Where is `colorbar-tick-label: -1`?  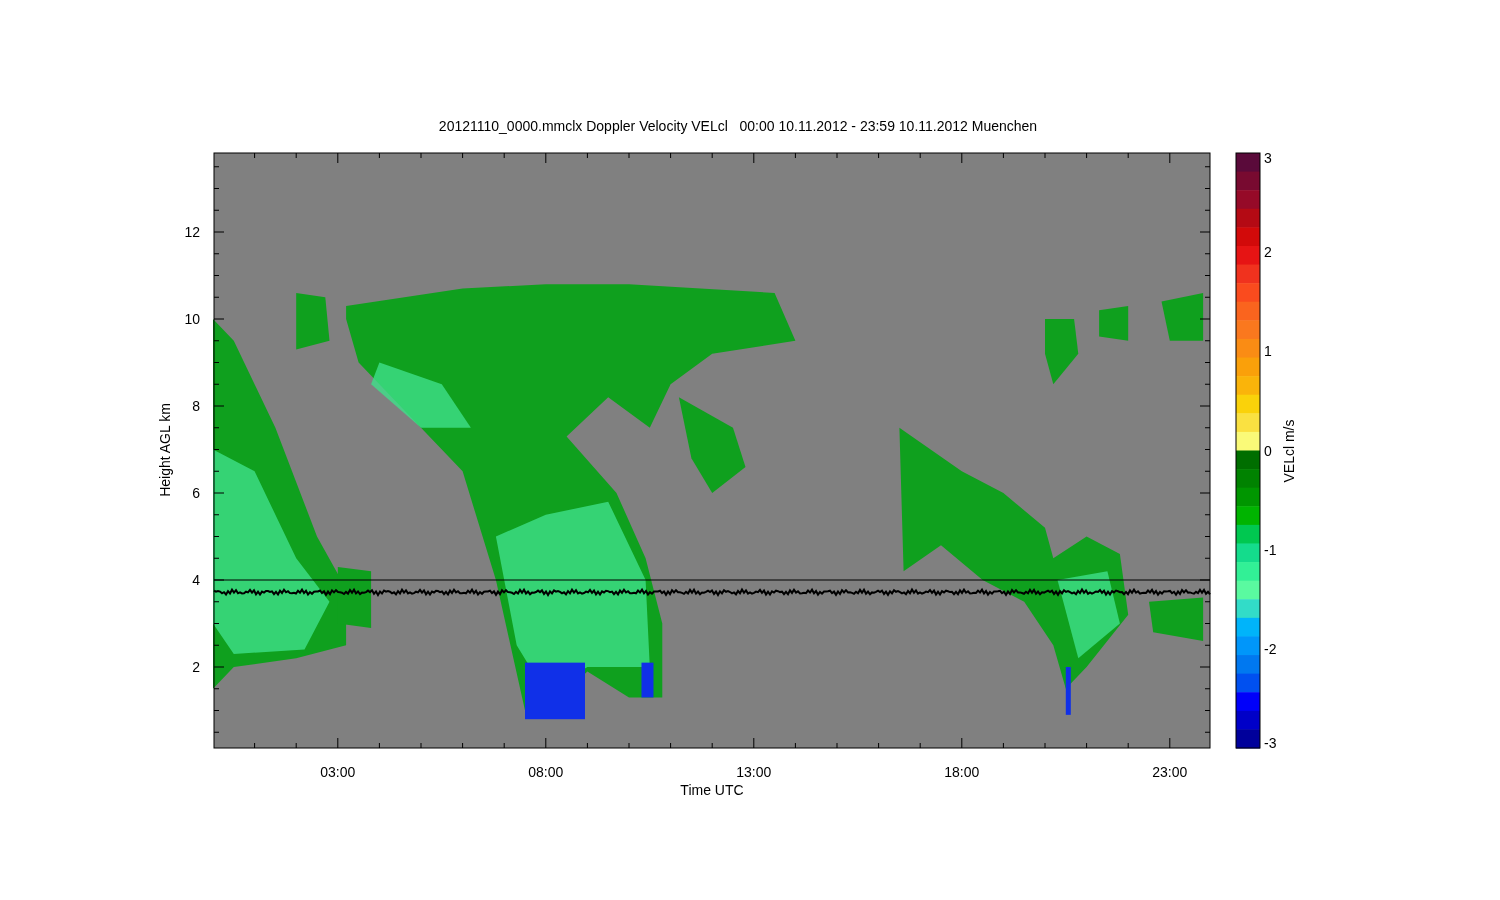
colorbar-tick-label: -1 is located at coordinates (1270, 549).